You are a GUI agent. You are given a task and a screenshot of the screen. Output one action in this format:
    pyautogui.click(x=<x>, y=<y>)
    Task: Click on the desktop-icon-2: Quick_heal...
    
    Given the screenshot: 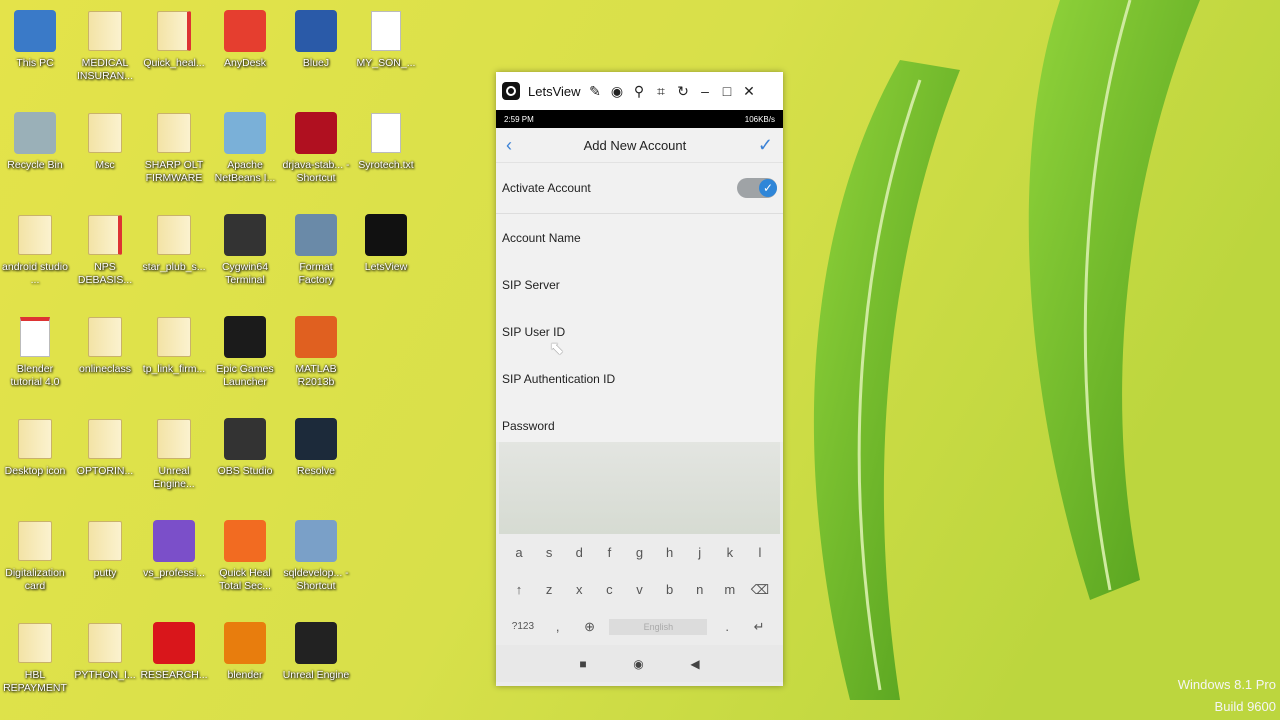 What is the action you would take?
    pyautogui.click(x=174, y=39)
    